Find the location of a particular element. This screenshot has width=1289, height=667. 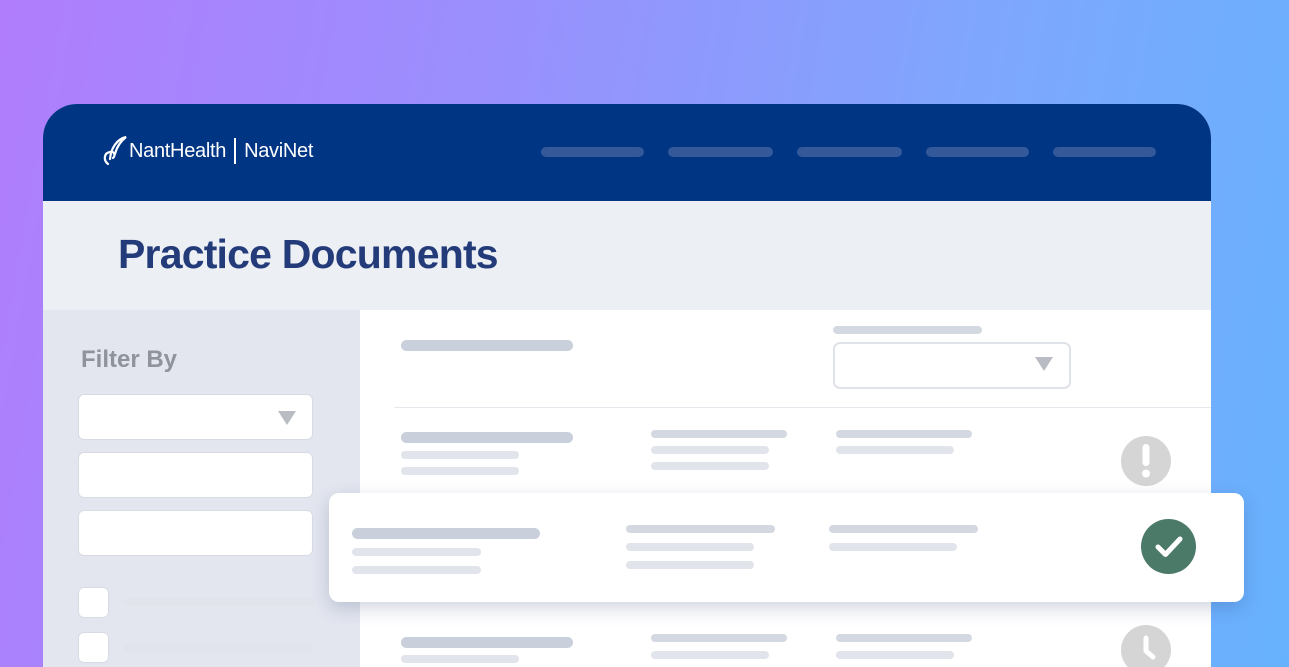

filter-heading: Filter By is located at coordinates (129, 359).